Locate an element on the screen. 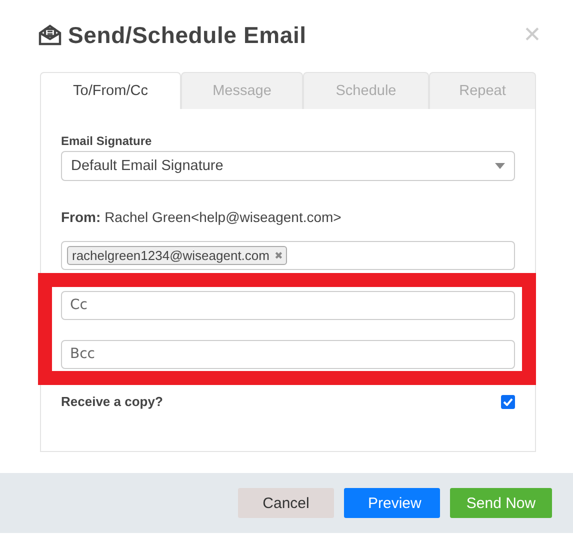  primary-button: Preview is located at coordinates (392, 503).